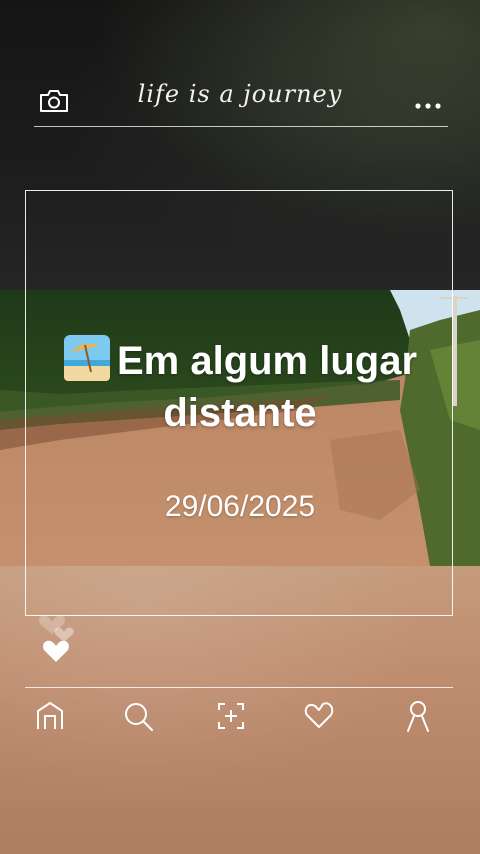  Describe the element at coordinates (138, 716) in the screenshot. I see `search-icon` at that location.